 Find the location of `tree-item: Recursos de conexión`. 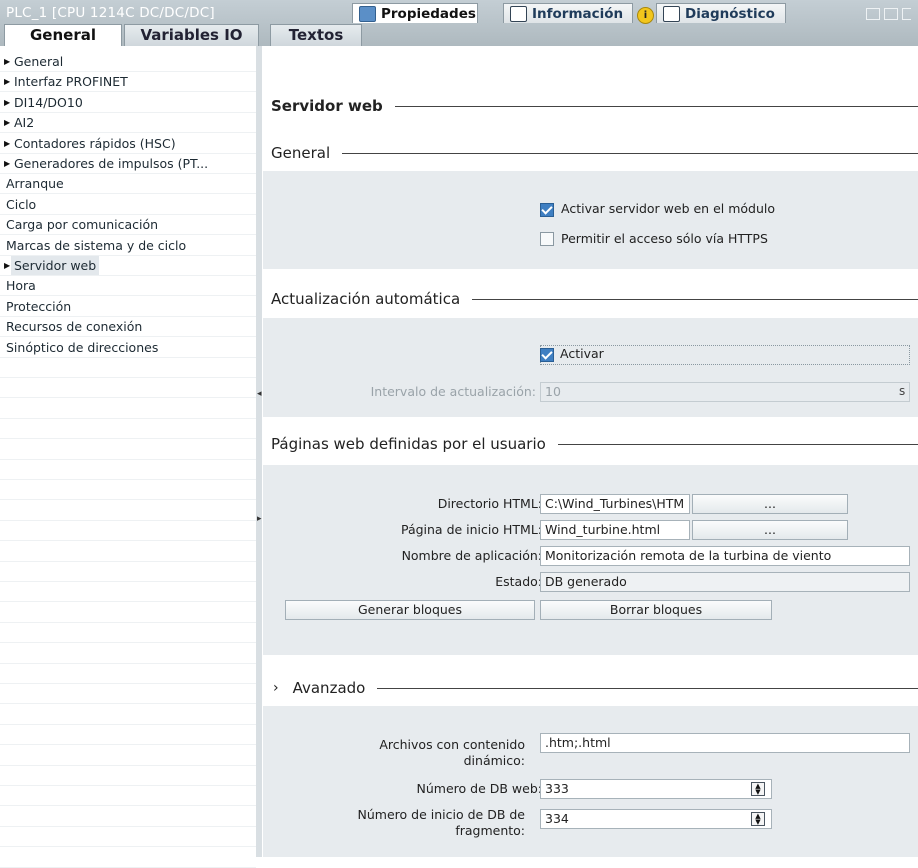

tree-item: Recursos de conexión is located at coordinates (128, 327).